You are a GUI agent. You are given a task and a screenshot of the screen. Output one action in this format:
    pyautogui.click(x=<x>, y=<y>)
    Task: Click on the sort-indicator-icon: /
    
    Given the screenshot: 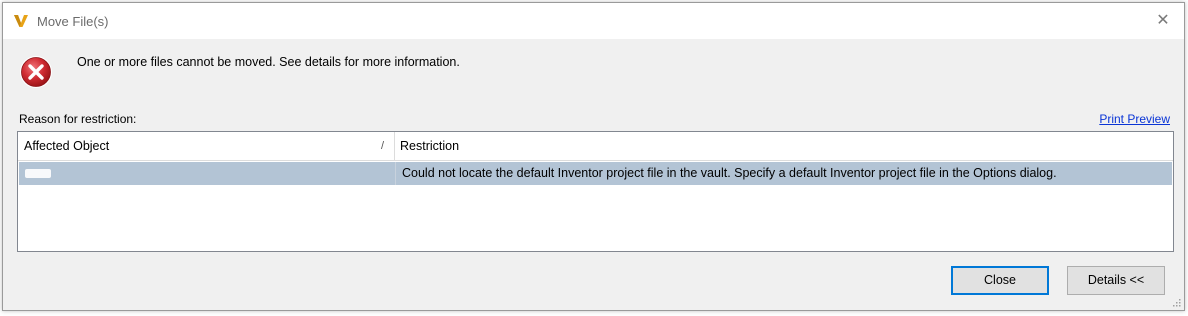 What is the action you would take?
    pyautogui.click(x=383, y=146)
    